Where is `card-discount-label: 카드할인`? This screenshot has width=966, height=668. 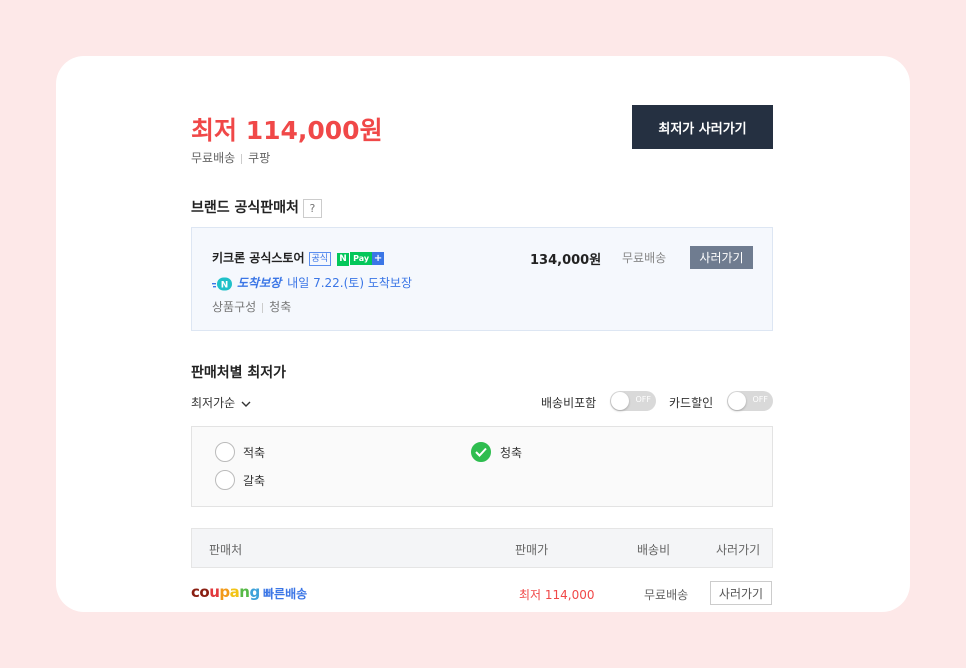 card-discount-label: 카드할인 is located at coordinates (691, 403).